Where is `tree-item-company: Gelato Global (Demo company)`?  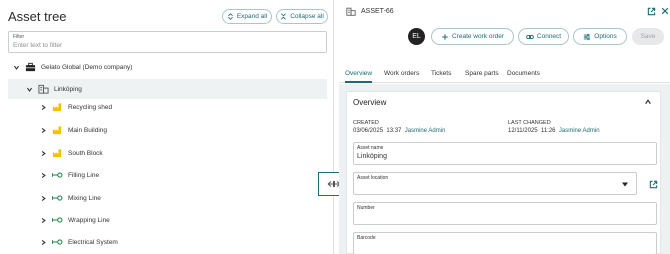
tree-item-company: Gelato Global (Demo company) is located at coordinates (167, 67).